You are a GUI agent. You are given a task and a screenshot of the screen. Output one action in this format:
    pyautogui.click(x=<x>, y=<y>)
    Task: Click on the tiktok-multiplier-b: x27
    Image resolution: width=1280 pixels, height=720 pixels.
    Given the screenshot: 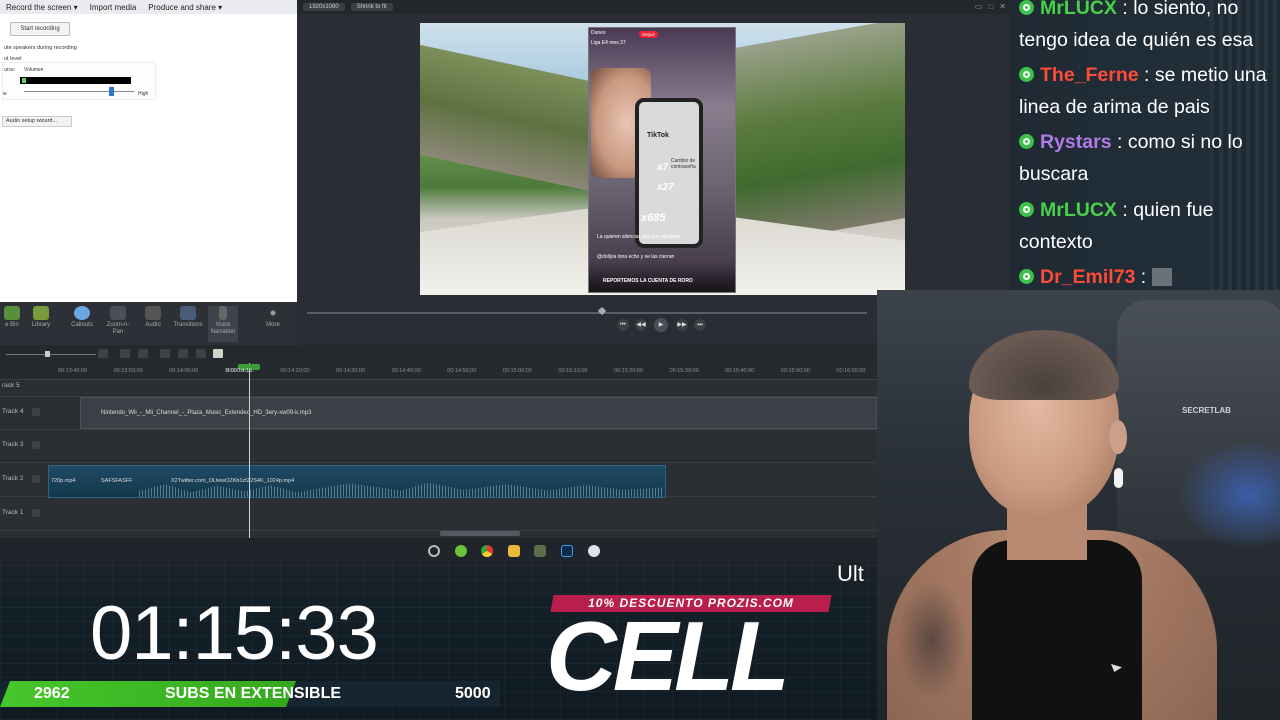 What is the action you would take?
    pyautogui.click(x=665, y=187)
    